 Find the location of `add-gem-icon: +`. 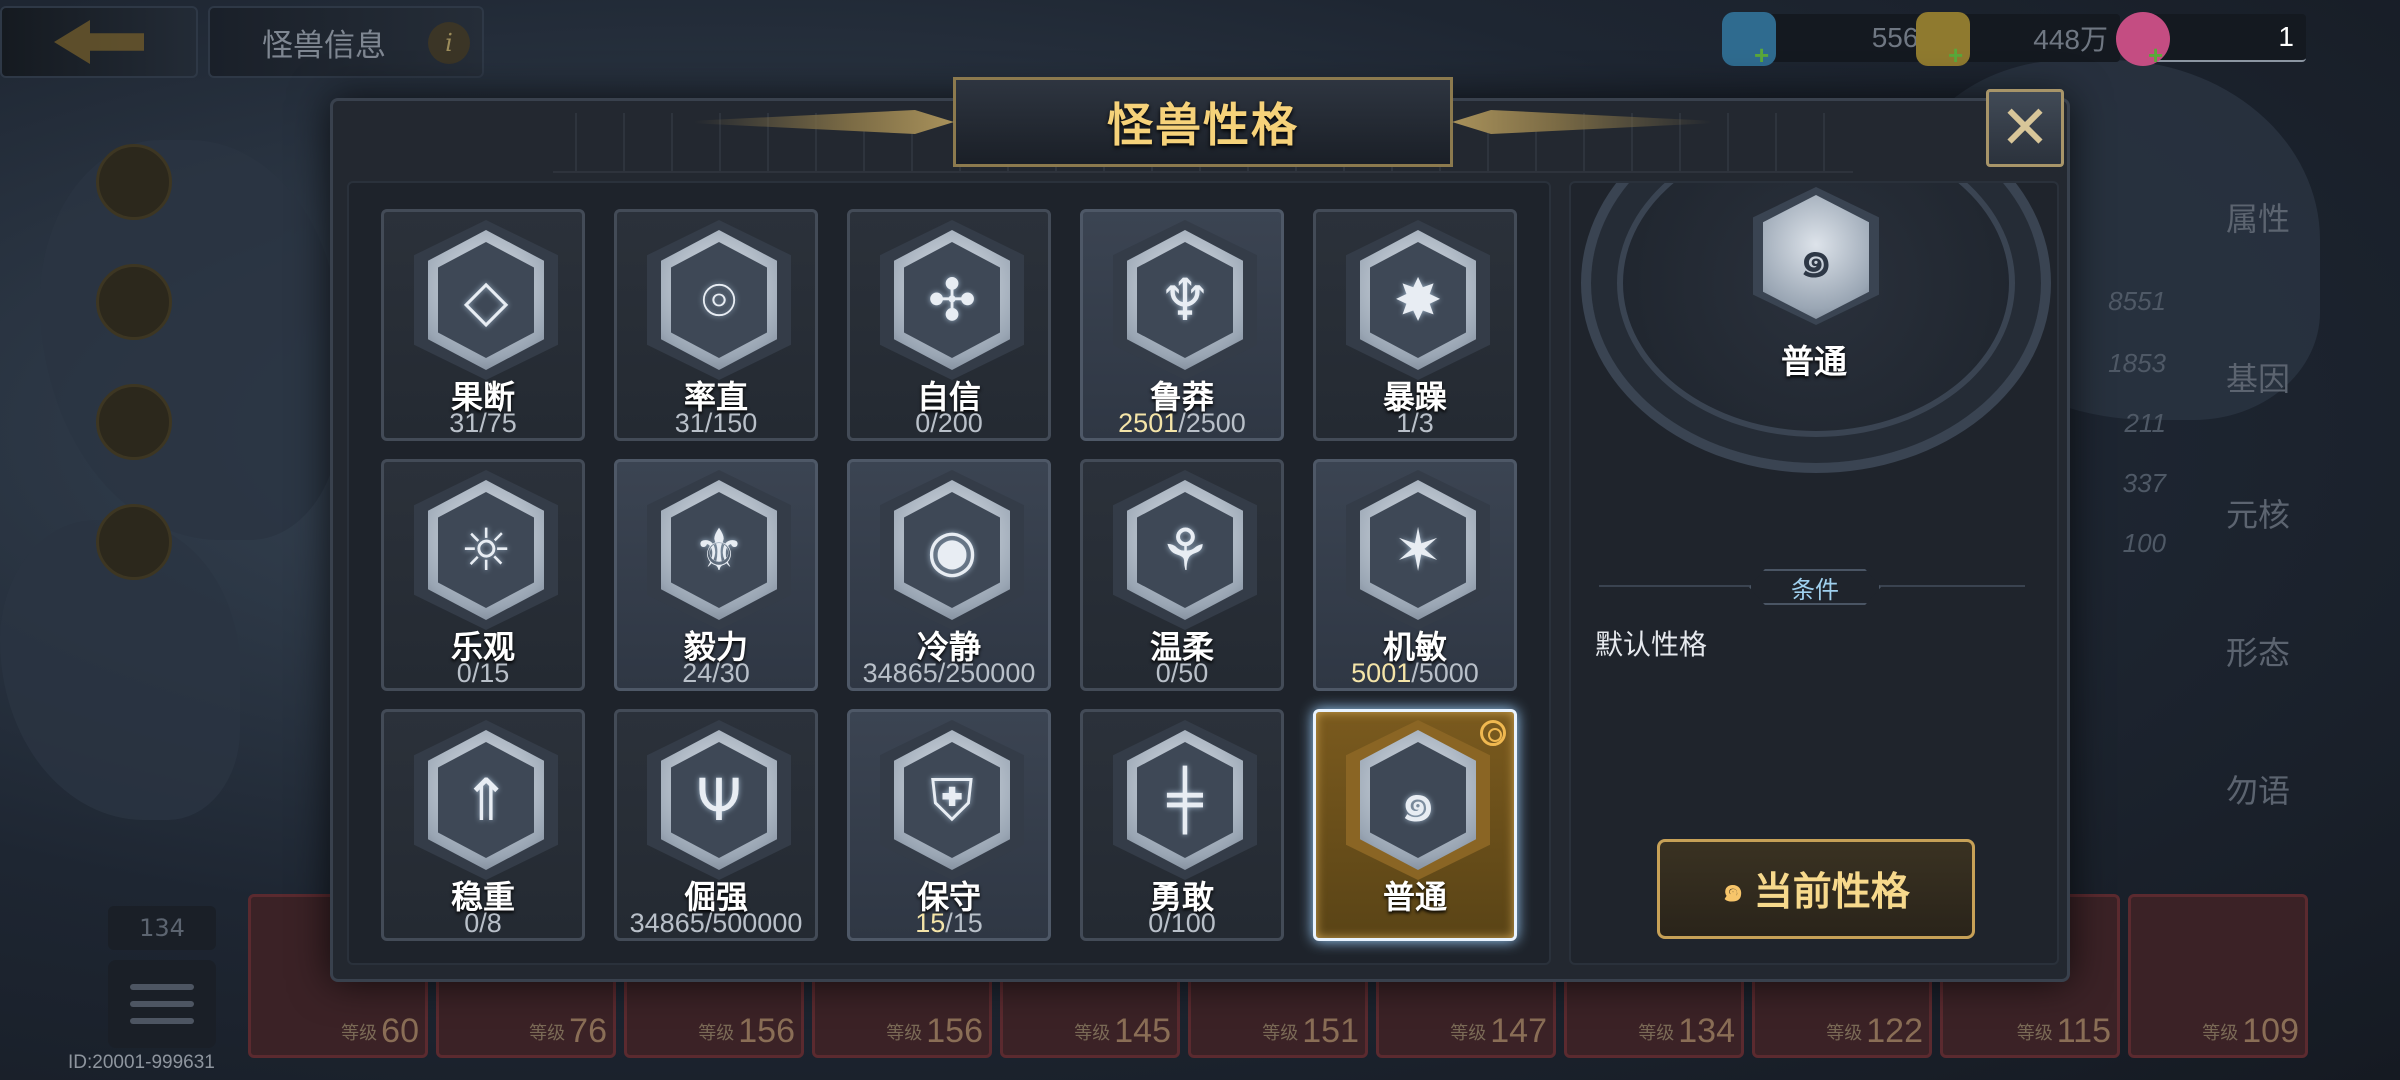

add-gem-icon: + is located at coordinates (1761, 55).